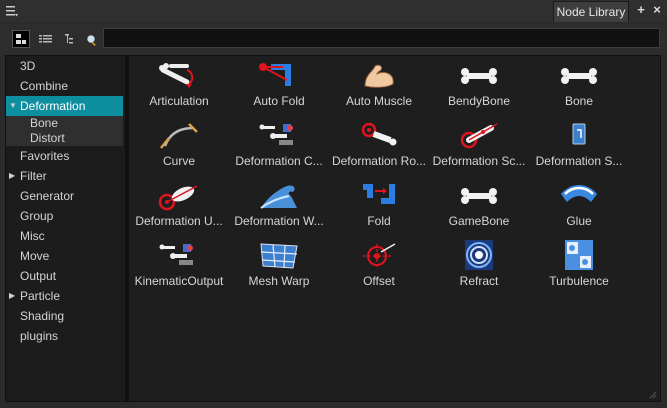  I want to click on close-panel-button: ×, so click(657, 10).